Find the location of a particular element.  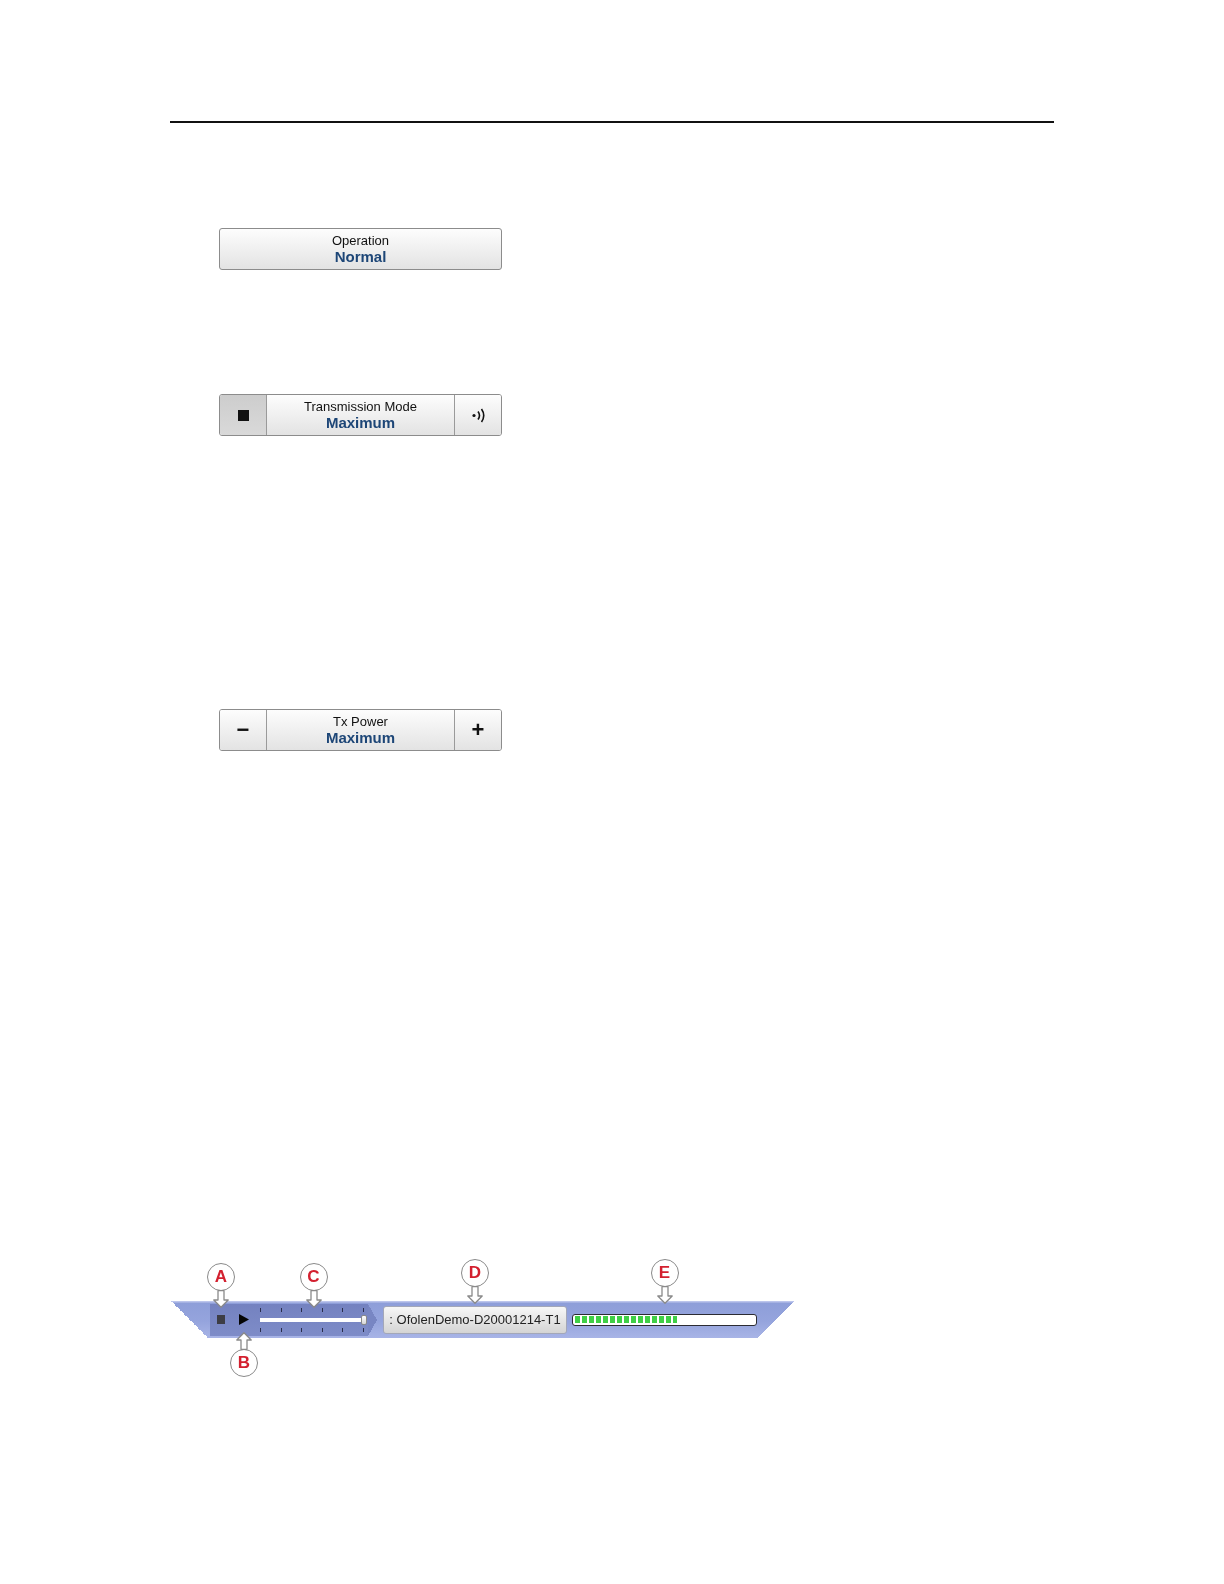

stop-button is located at coordinates (243, 415).